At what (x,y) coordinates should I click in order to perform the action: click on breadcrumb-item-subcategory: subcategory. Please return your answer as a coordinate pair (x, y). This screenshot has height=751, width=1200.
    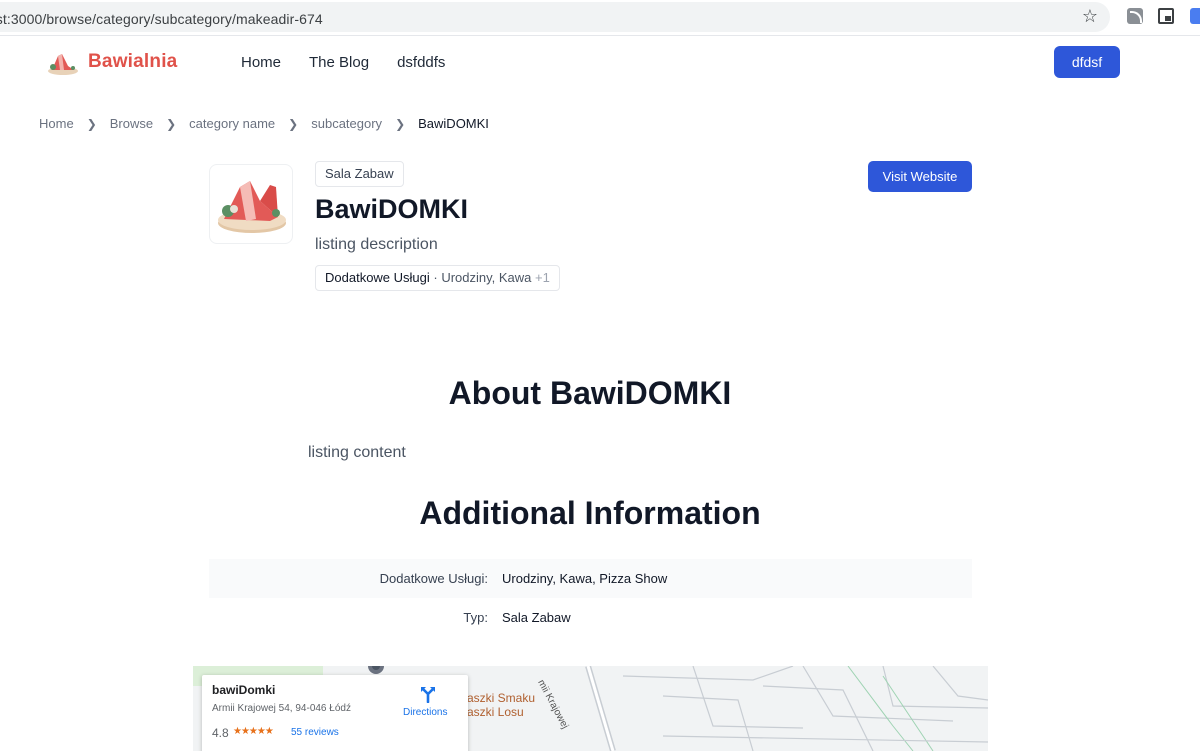
    Looking at the image, I should click on (346, 123).